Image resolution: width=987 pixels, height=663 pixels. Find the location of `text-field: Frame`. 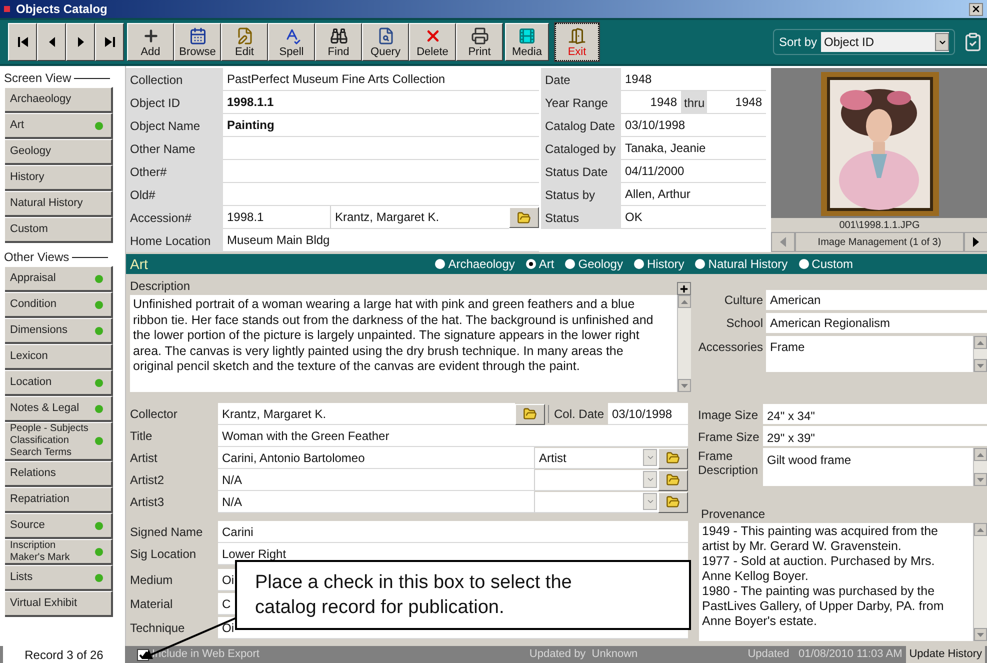

text-field: Frame is located at coordinates (876, 354).